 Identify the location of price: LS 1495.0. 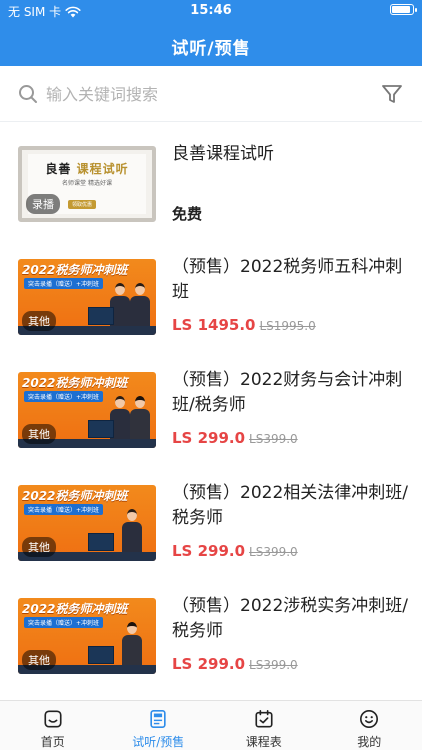
(214, 325).